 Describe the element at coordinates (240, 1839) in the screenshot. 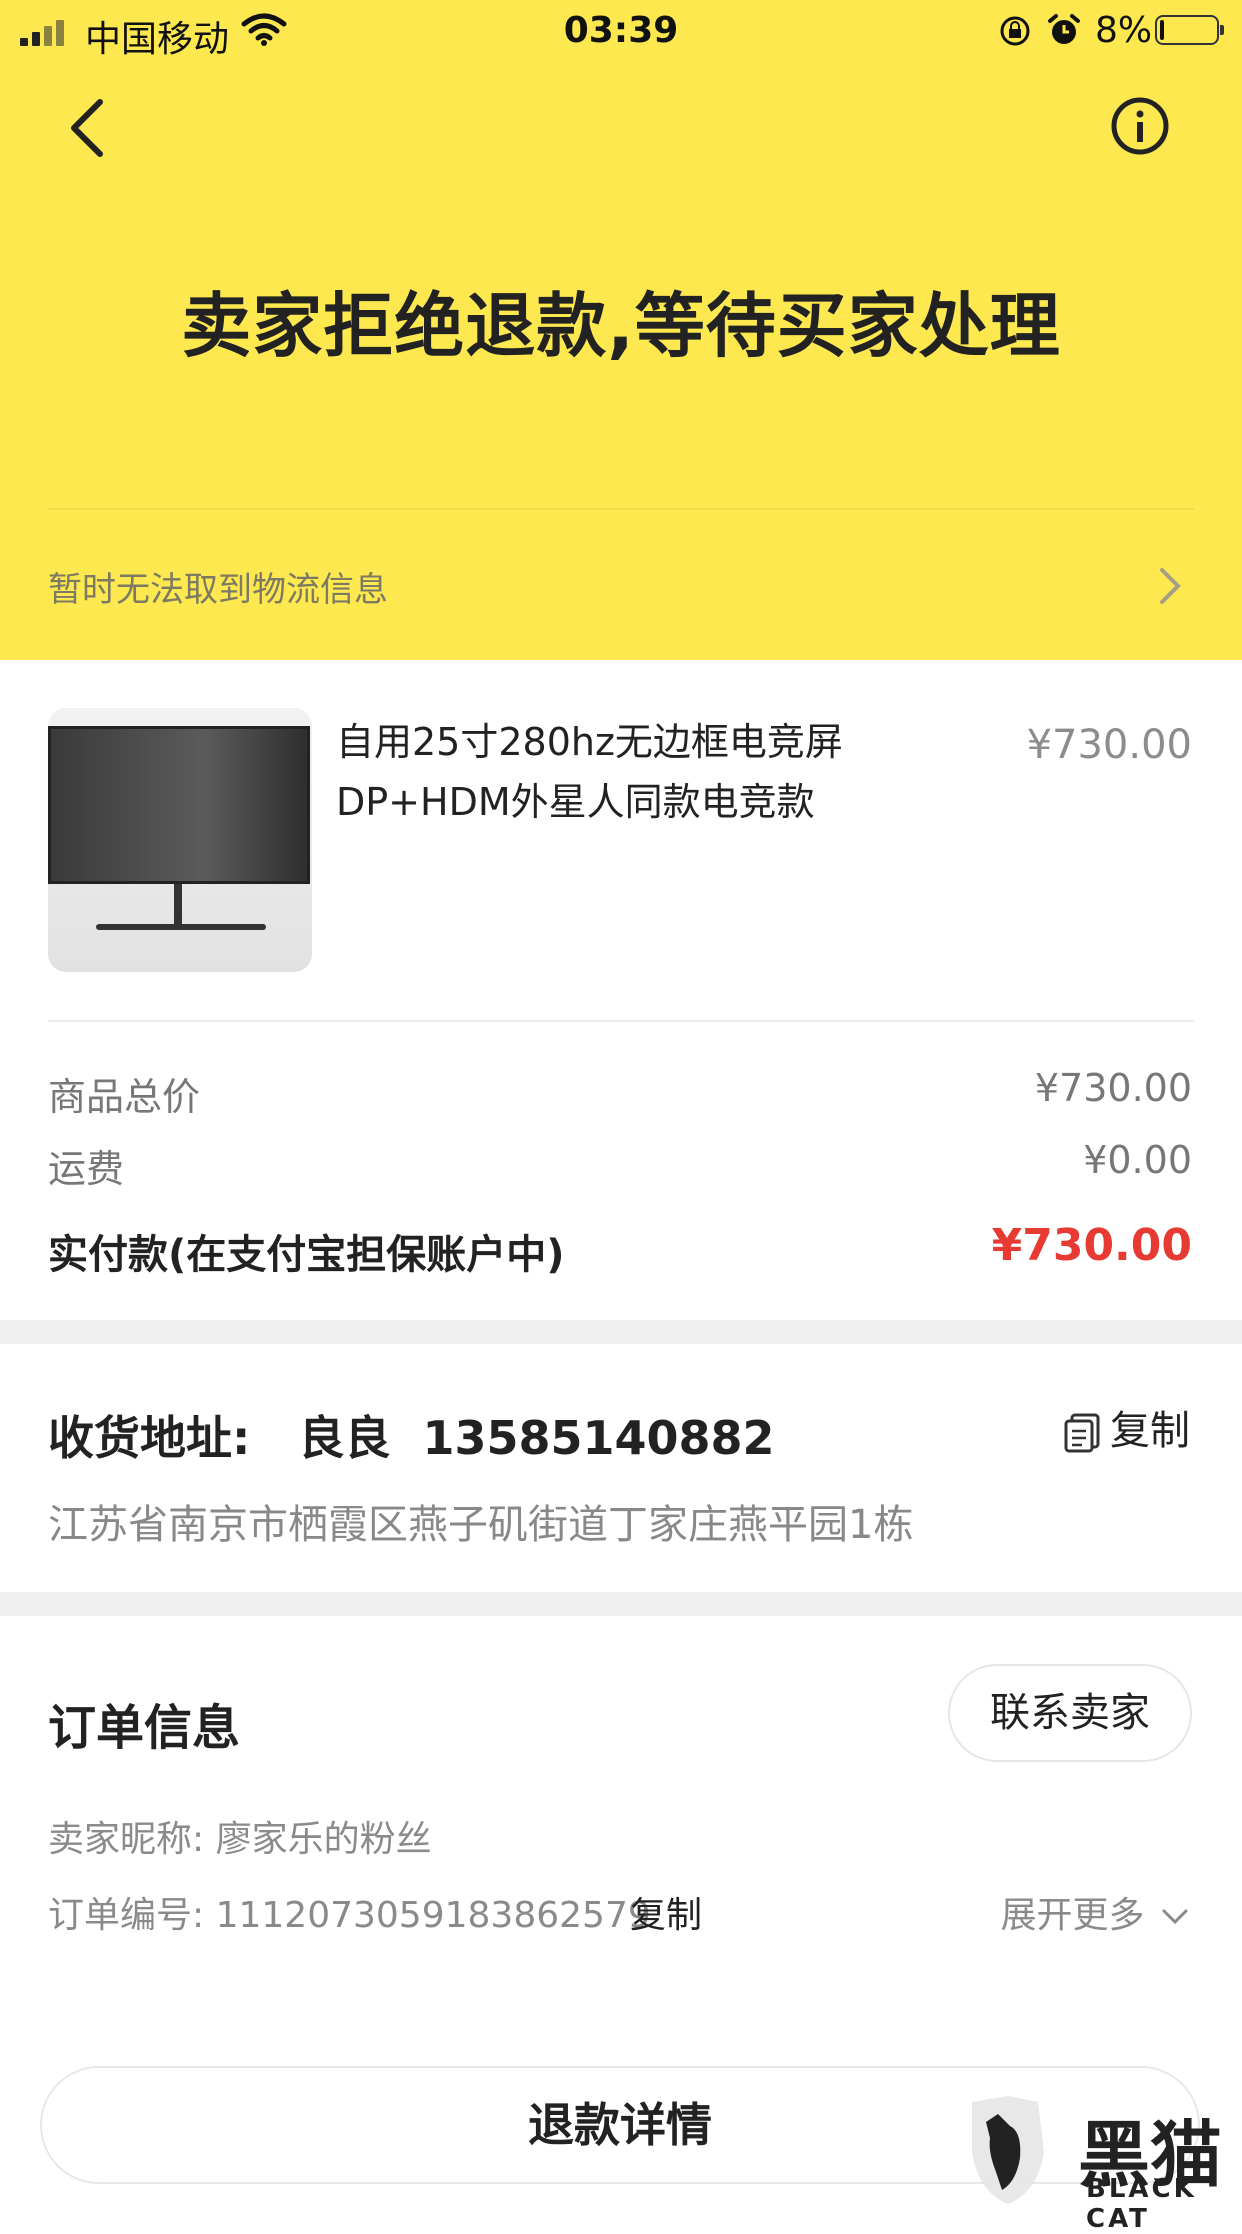

I see `seller-nickname: 卖家昵称: 廖家乐的粉丝` at that location.